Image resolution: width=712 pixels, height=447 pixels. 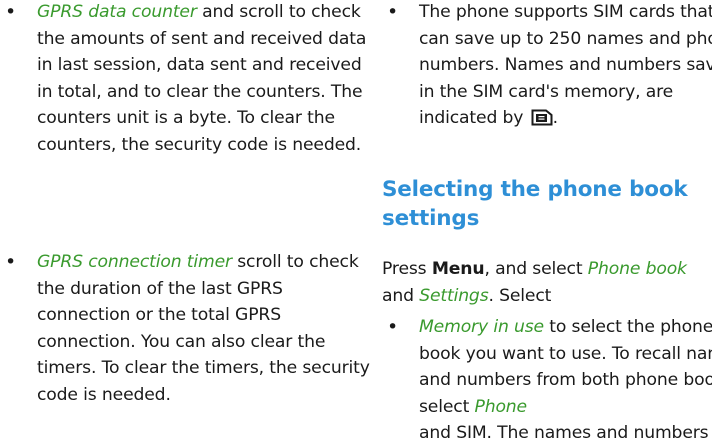 What do you see at coordinates (637, 269) in the screenshot?
I see `phone-book-label: Phone book` at bounding box center [637, 269].